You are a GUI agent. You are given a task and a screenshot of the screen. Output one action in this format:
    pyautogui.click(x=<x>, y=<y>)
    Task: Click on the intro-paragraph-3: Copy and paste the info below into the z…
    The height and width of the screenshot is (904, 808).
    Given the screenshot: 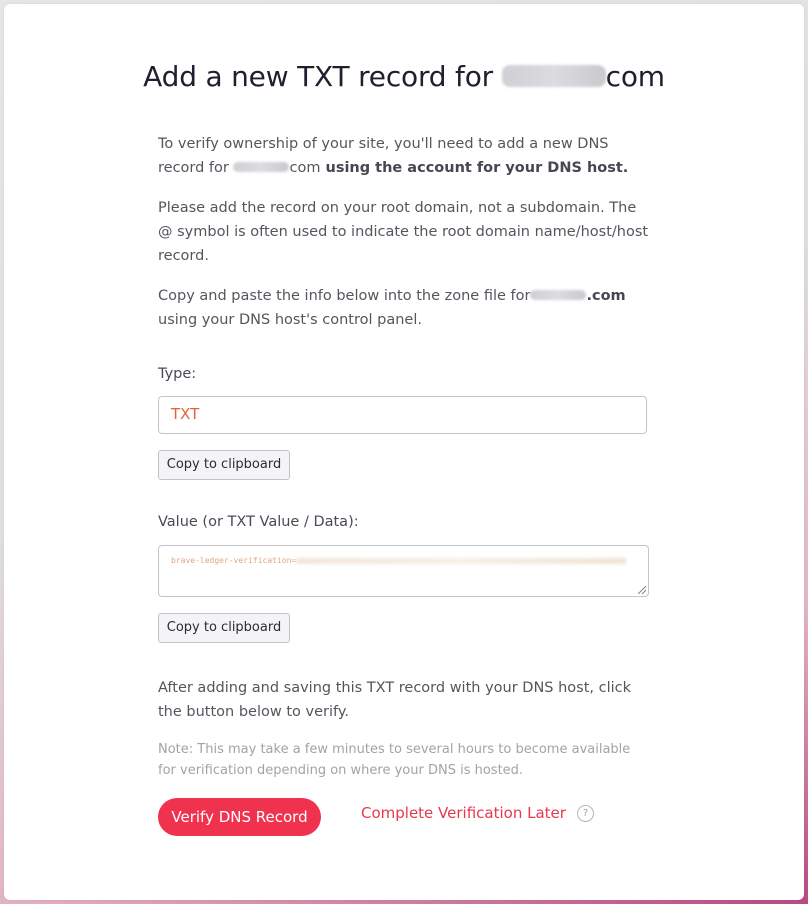 What is the action you would take?
    pyautogui.click(x=404, y=308)
    